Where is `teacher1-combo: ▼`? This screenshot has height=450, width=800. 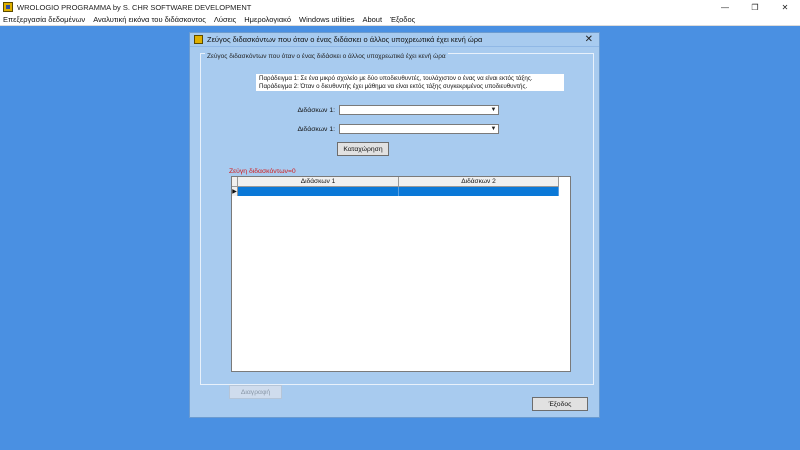
teacher1-combo: ▼ is located at coordinates (419, 110).